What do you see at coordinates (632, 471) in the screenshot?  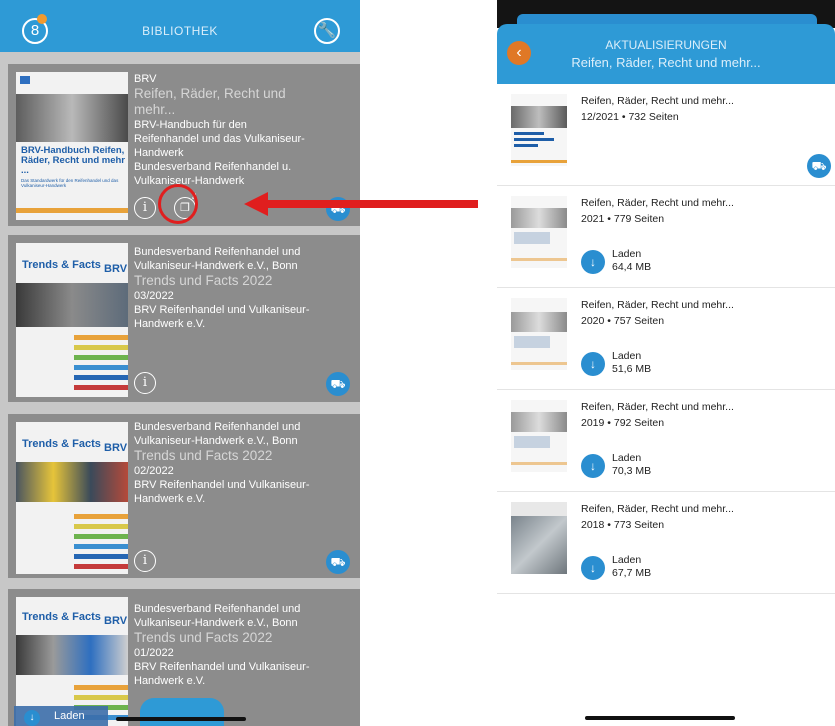 I see `download-size: 70,3 MB` at bounding box center [632, 471].